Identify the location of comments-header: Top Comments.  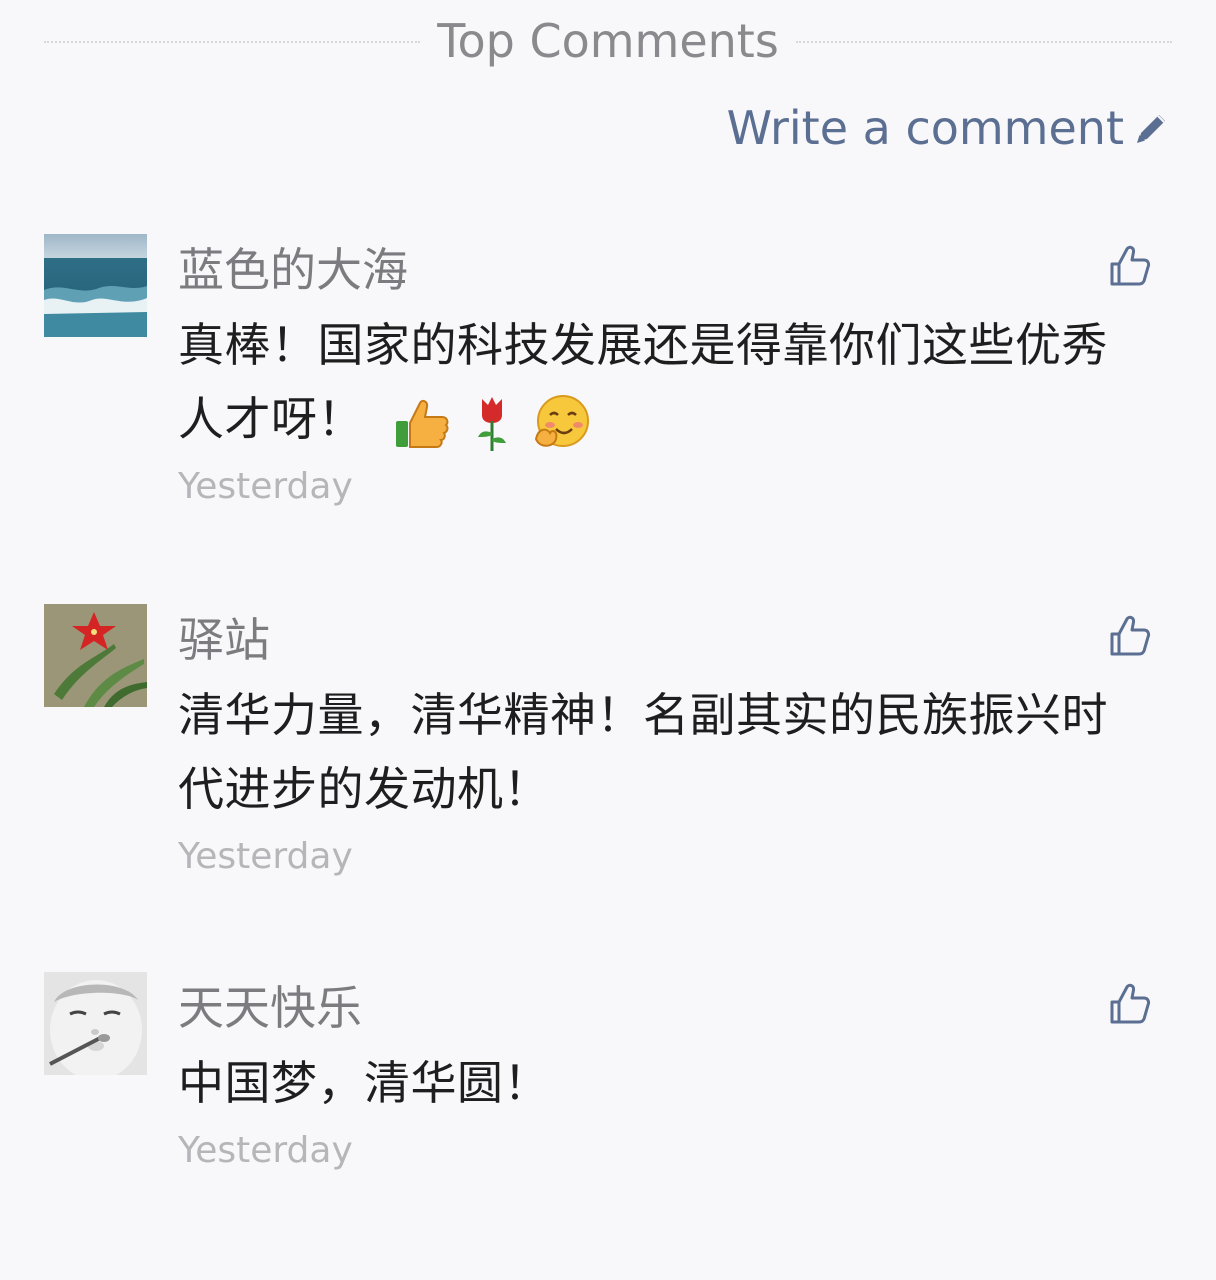
(608, 42).